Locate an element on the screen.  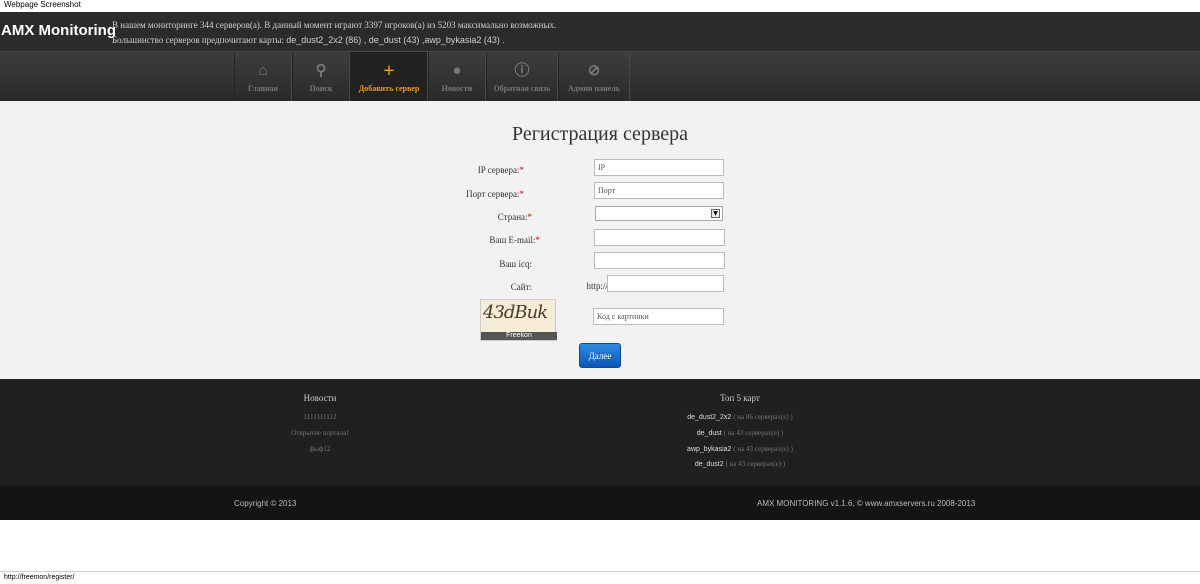
nav-label: Добавить сервер is located at coordinates (389, 88).